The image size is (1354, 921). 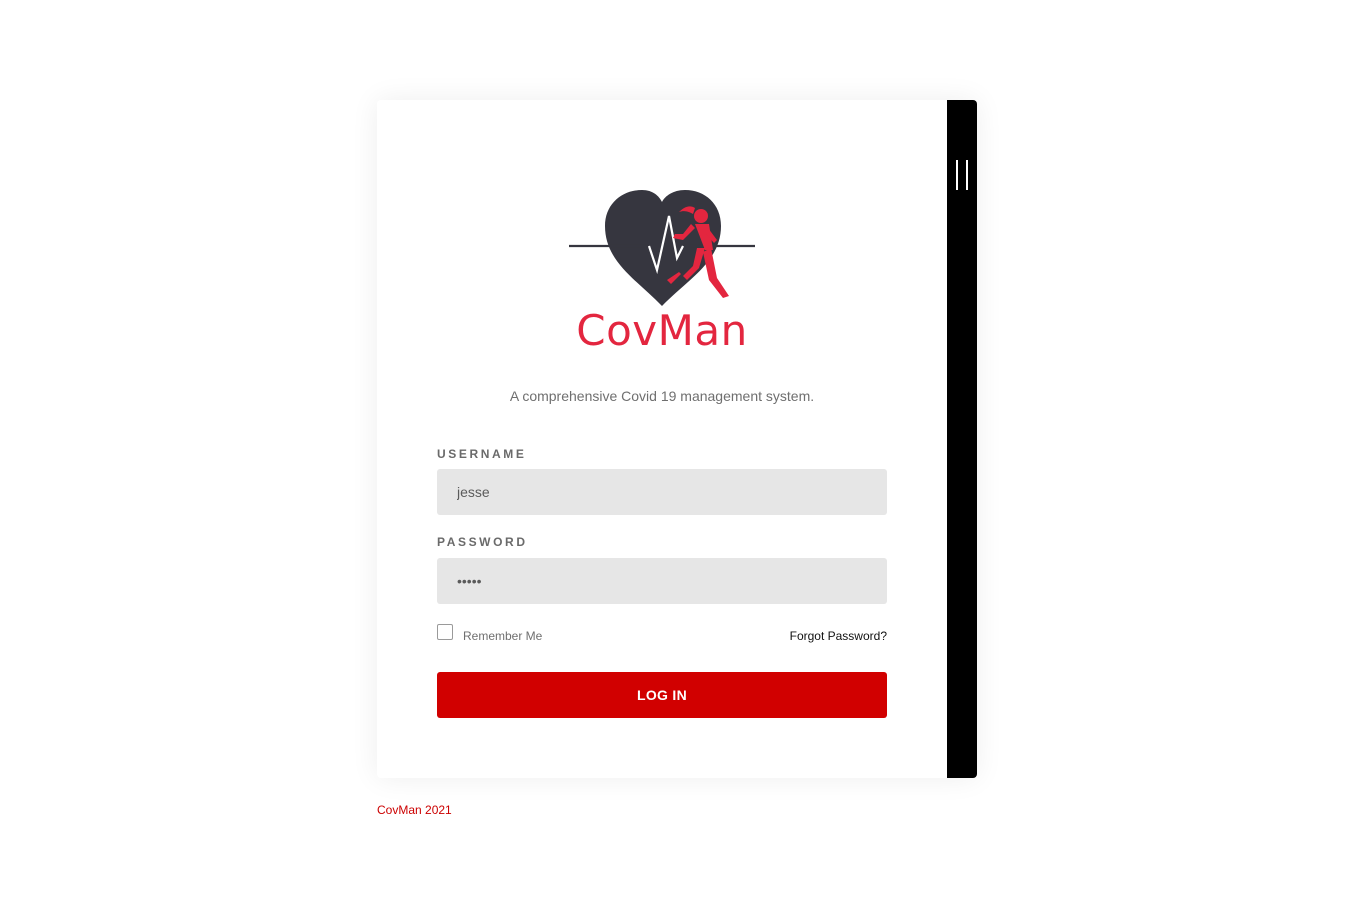 What do you see at coordinates (962, 439) in the screenshot?
I see `side-panel` at bounding box center [962, 439].